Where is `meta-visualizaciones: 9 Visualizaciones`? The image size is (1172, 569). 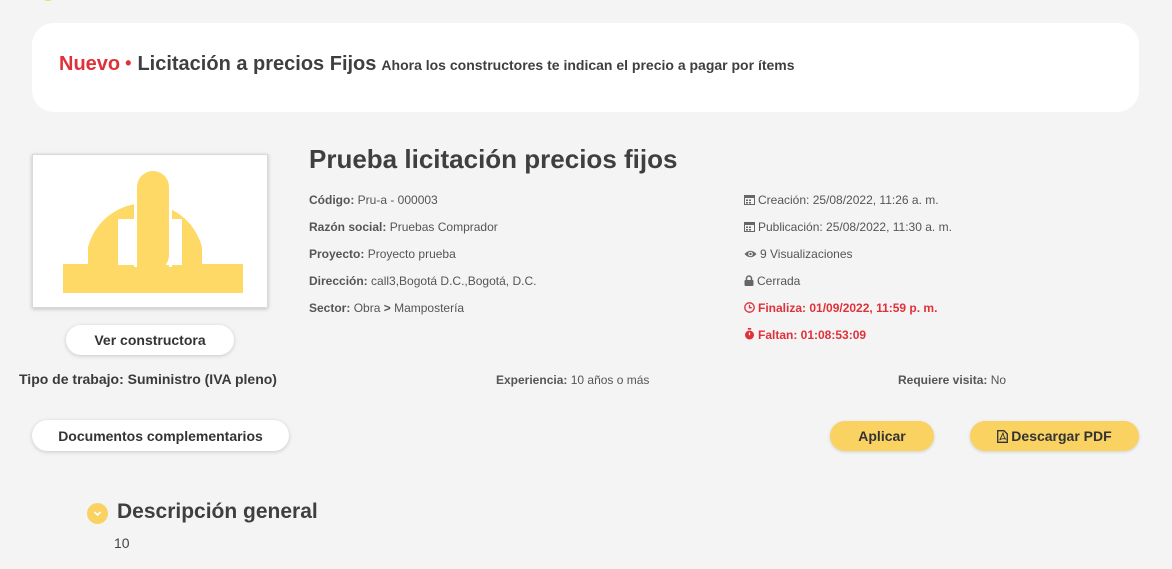 meta-visualizaciones: 9 Visualizaciones is located at coordinates (798, 254).